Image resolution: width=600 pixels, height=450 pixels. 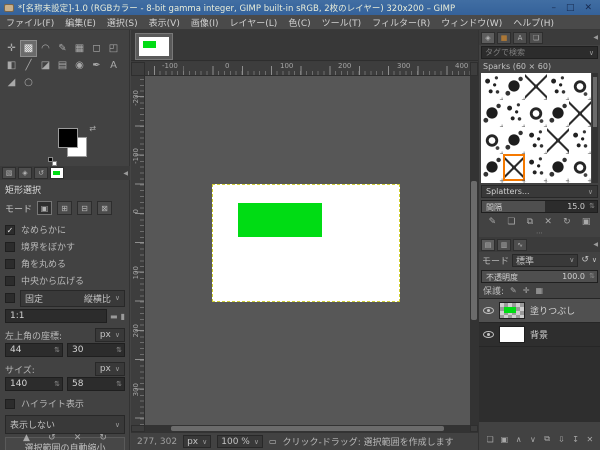 What do you see at coordinates (539, 276) in the screenshot?
I see `layer-opacity-slider: 不透明度 100.0 ⇅` at bounding box center [539, 276].